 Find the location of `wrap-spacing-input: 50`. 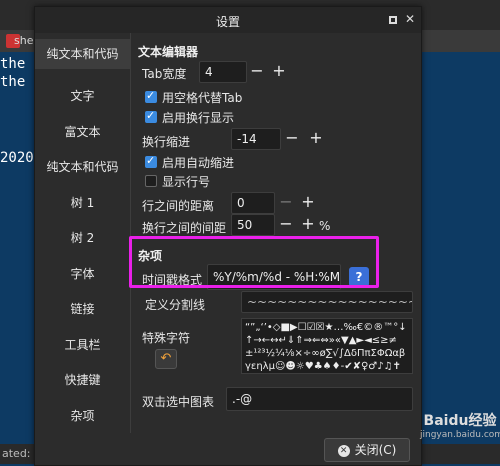

wrap-spacing-input: 50 is located at coordinates (253, 225).